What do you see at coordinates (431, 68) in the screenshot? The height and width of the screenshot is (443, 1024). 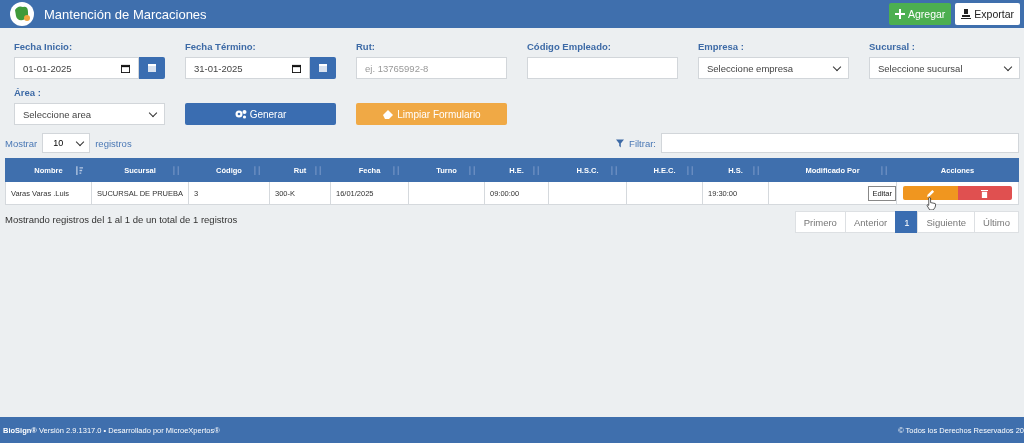 I see `rut-field: ej. 13765992-8` at bounding box center [431, 68].